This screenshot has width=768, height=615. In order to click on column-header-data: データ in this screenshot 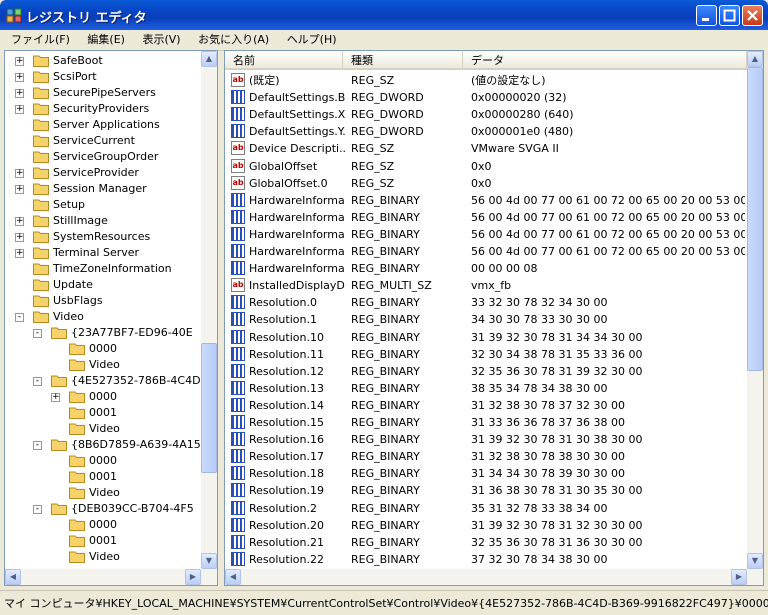, I will do `click(605, 60)`.